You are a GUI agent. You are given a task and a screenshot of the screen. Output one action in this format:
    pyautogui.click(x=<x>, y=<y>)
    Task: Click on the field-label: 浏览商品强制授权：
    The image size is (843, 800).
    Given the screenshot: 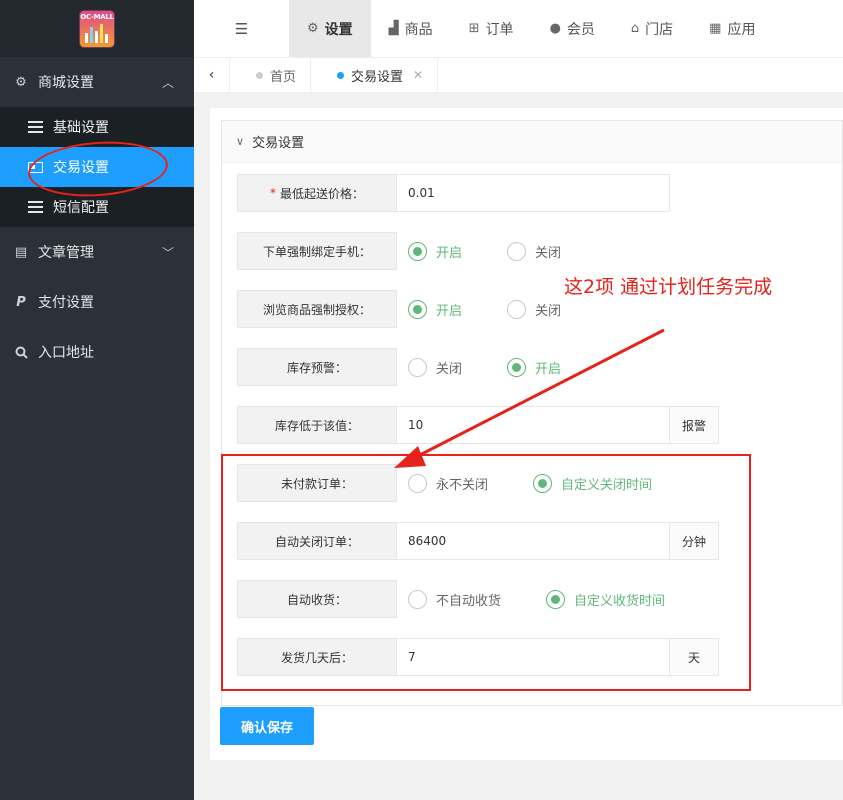 What is the action you would take?
    pyautogui.click(x=317, y=309)
    